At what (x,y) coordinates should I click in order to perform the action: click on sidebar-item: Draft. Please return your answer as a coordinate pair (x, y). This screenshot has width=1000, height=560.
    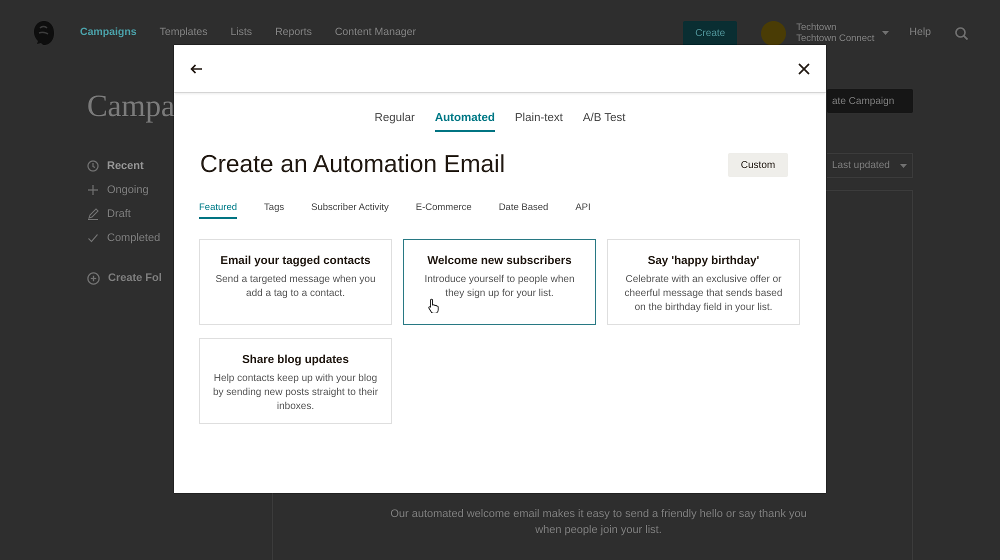
    Looking at the image, I should click on (109, 214).